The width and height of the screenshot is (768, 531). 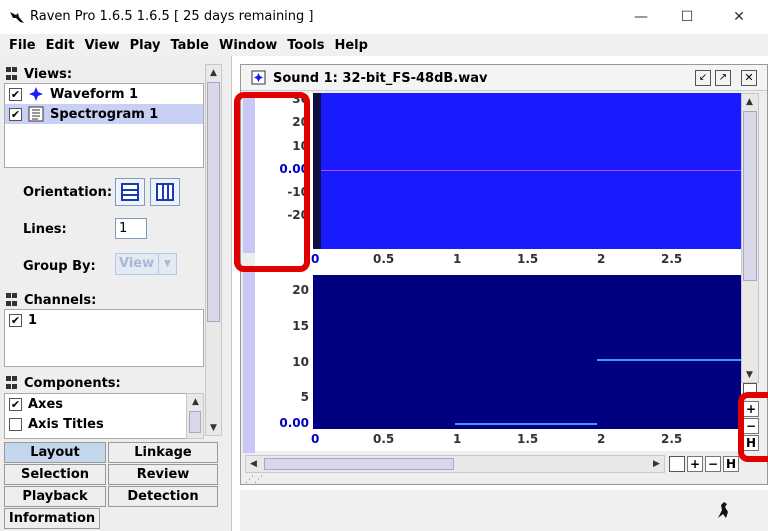 I want to click on components-scrollbar: ▲, so click(x=195, y=416).